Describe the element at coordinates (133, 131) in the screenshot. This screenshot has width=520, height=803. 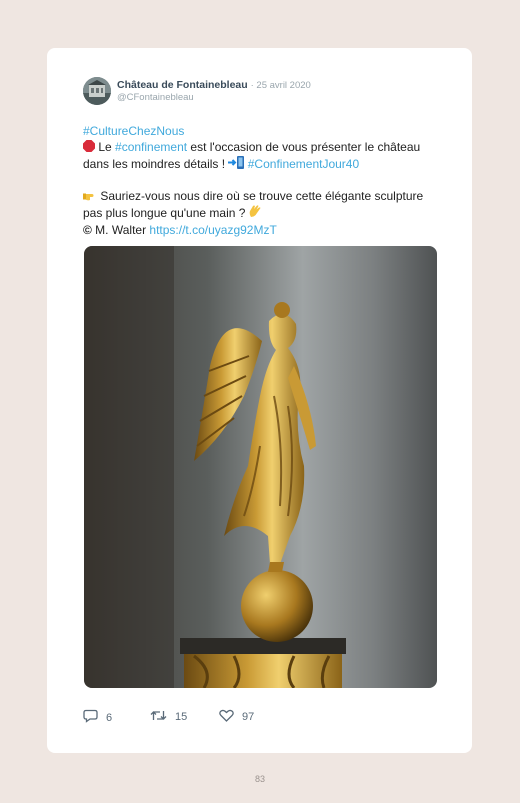
I see `hashtag-culture: #CultureChezNous` at that location.